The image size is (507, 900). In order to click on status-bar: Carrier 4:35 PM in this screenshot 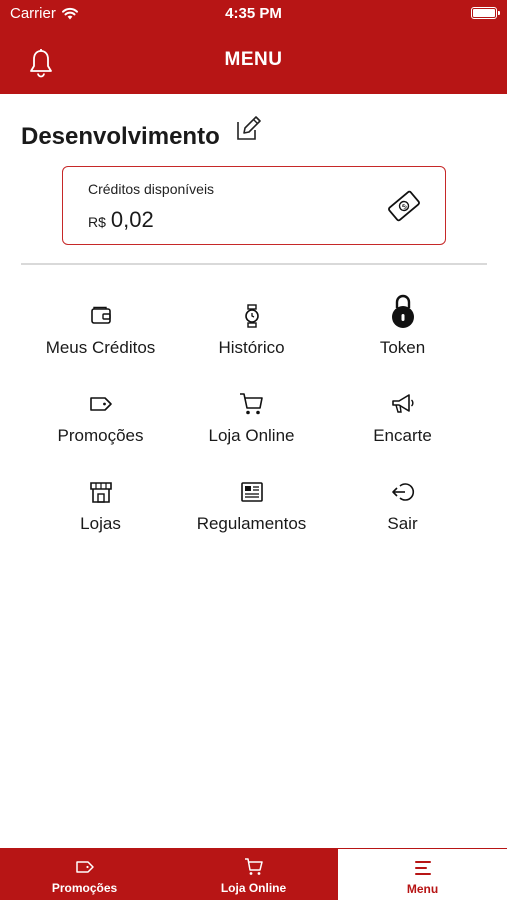, I will do `click(253, 14)`.